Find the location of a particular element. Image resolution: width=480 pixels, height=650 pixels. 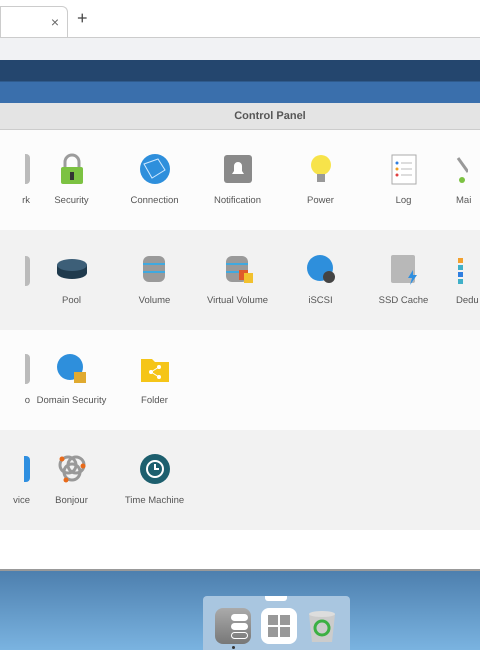

app-grid-icon is located at coordinates (279, 626).